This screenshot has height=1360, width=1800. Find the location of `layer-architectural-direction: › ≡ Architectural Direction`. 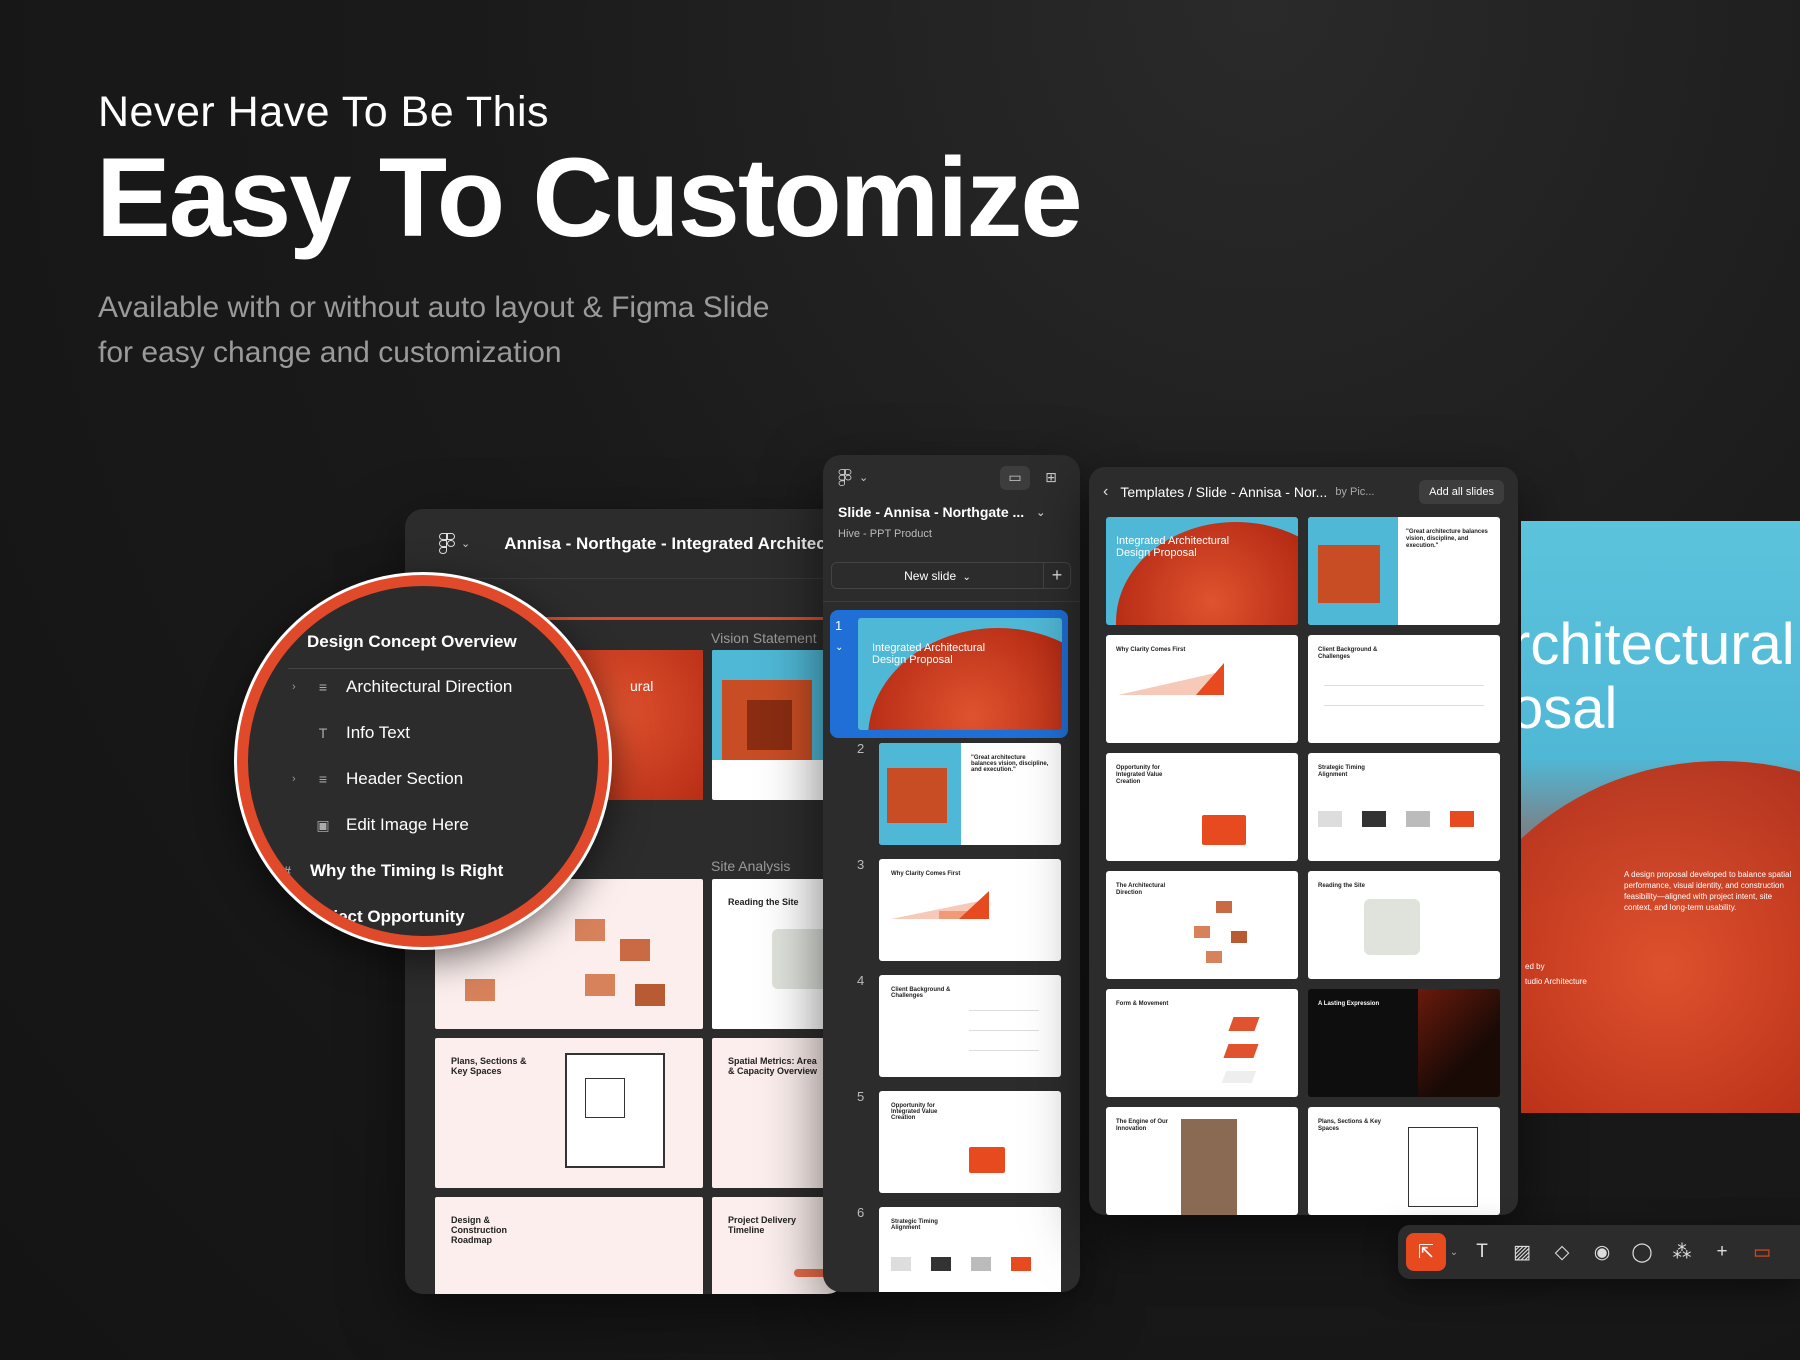

layer-architectural-direction: › ≡ Architectural Direction is located at coordinates (402, 687).